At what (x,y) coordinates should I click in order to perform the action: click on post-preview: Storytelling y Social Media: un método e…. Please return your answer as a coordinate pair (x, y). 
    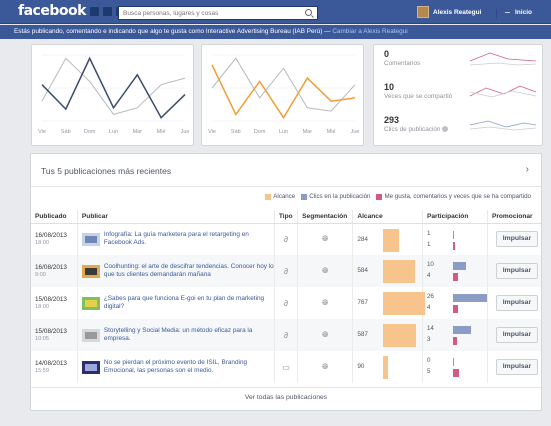
    Looking at the image, I should click on (177, 335).